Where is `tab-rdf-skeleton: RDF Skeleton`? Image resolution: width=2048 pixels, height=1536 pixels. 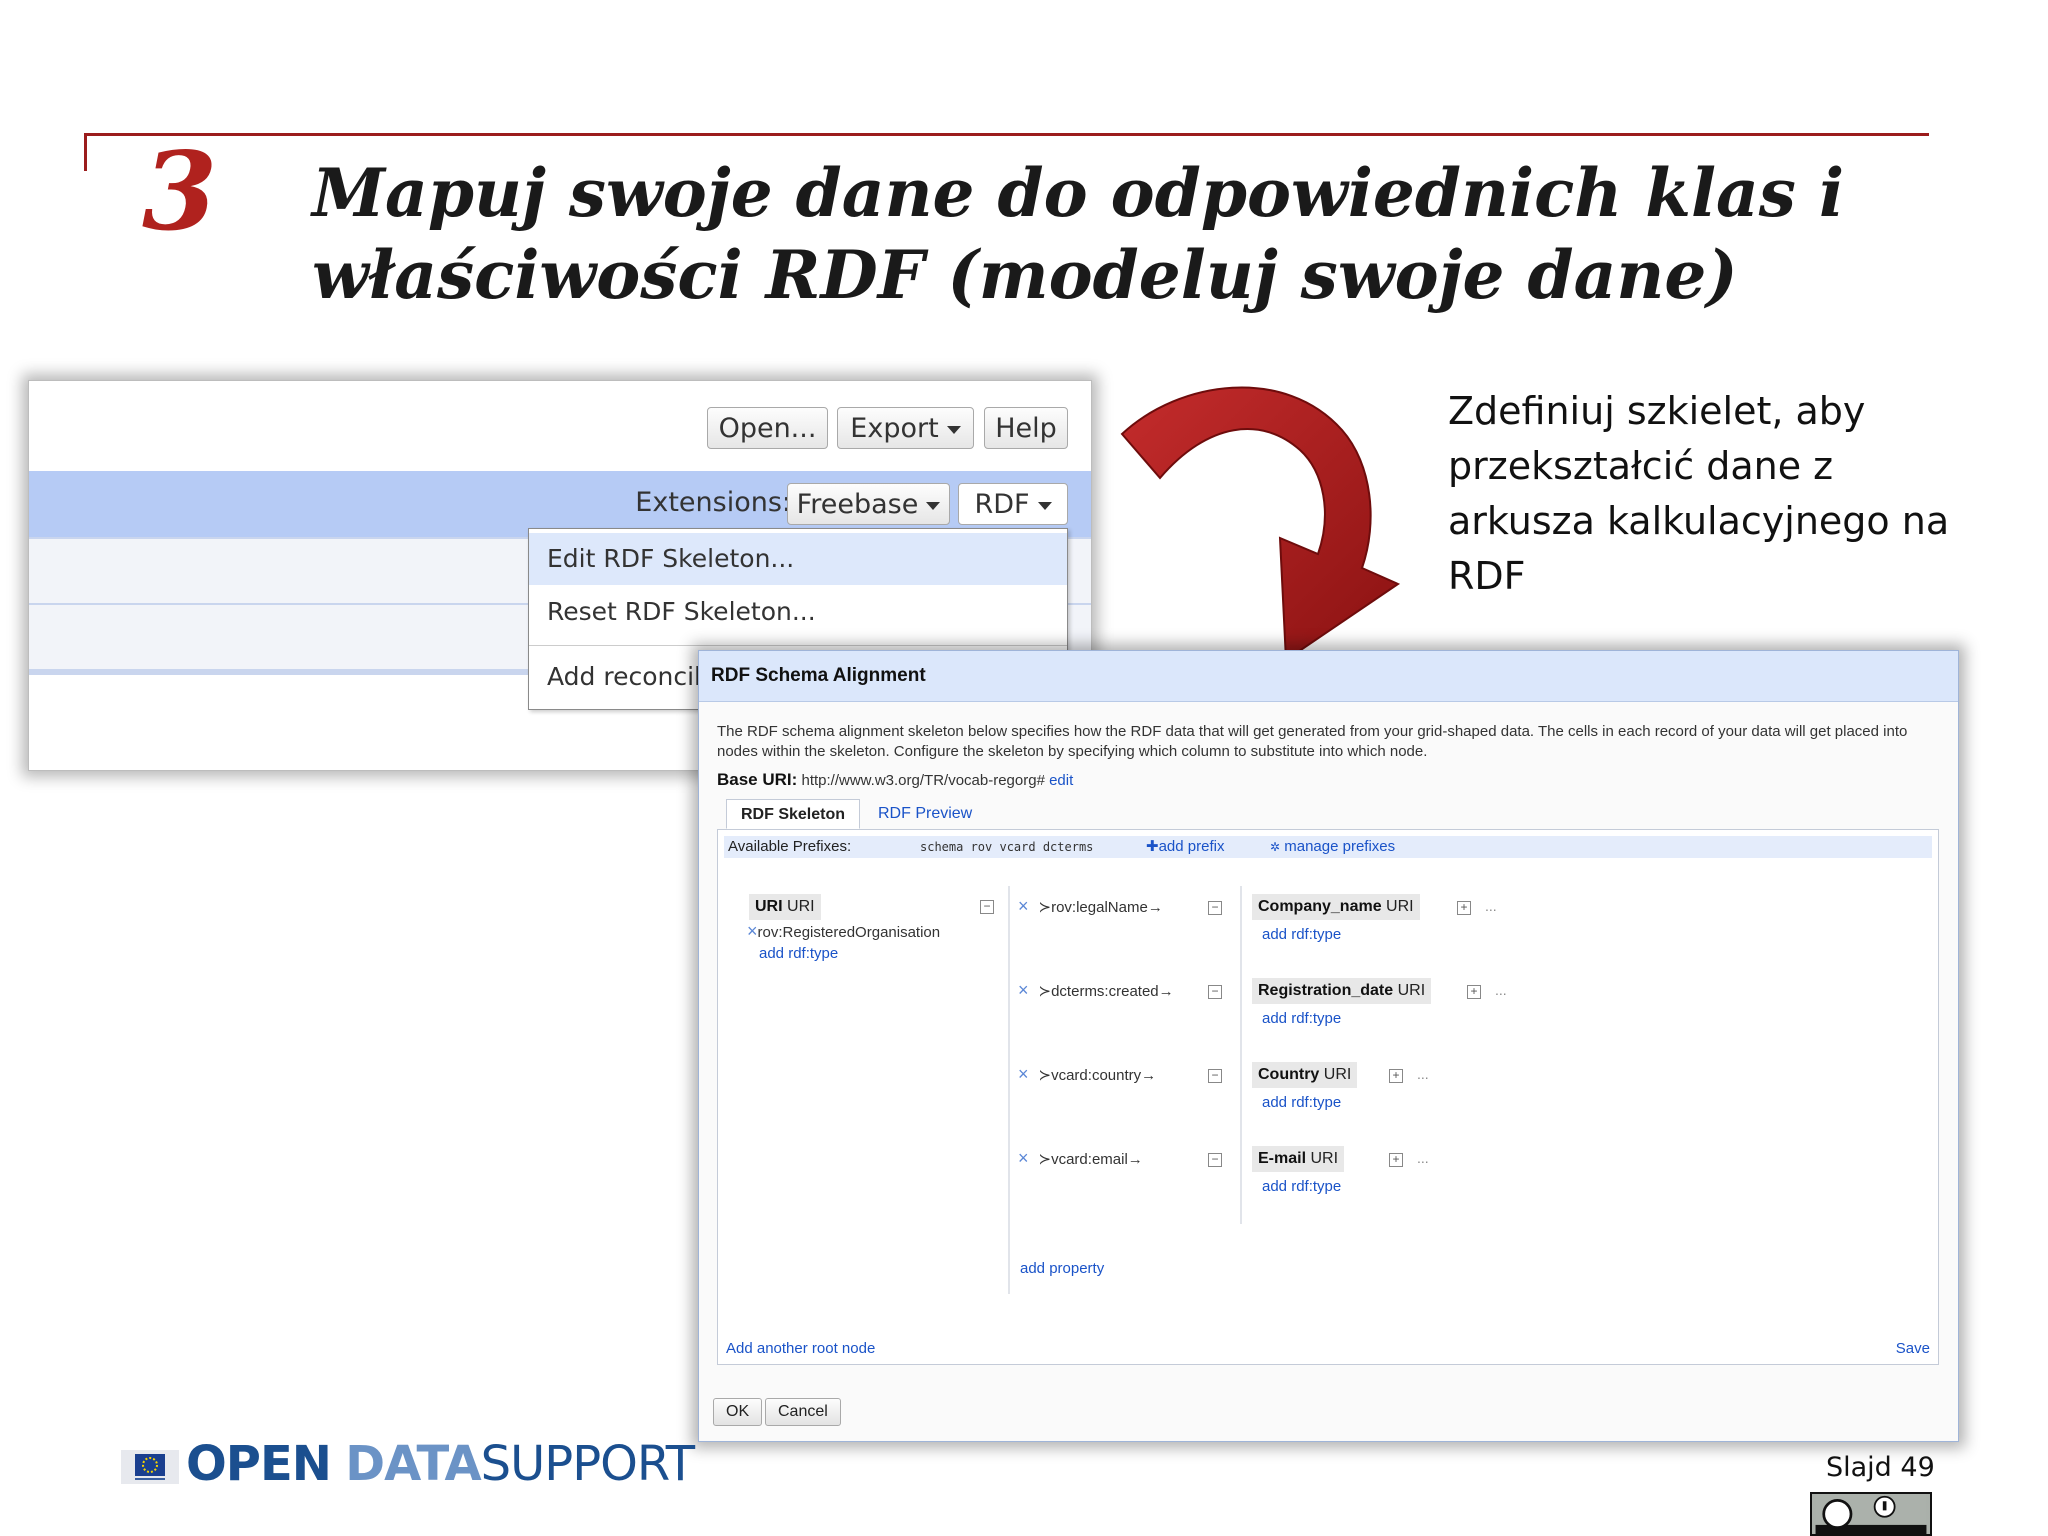
tab-rdf-skeleton: RDF Skeleton is located at coordinates (793, 814).